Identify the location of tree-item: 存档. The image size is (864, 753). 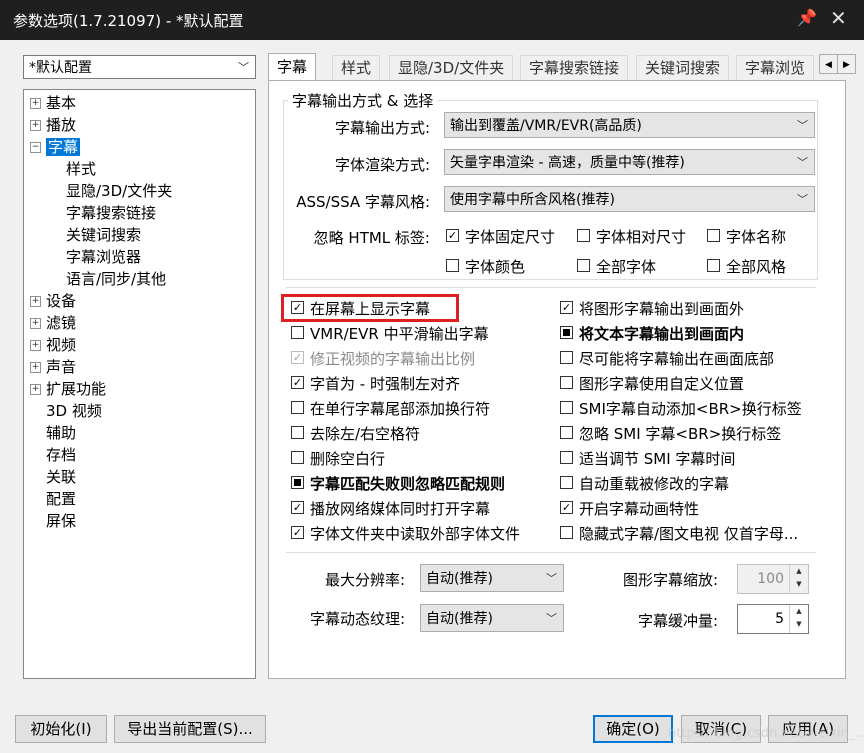
(61, 455).